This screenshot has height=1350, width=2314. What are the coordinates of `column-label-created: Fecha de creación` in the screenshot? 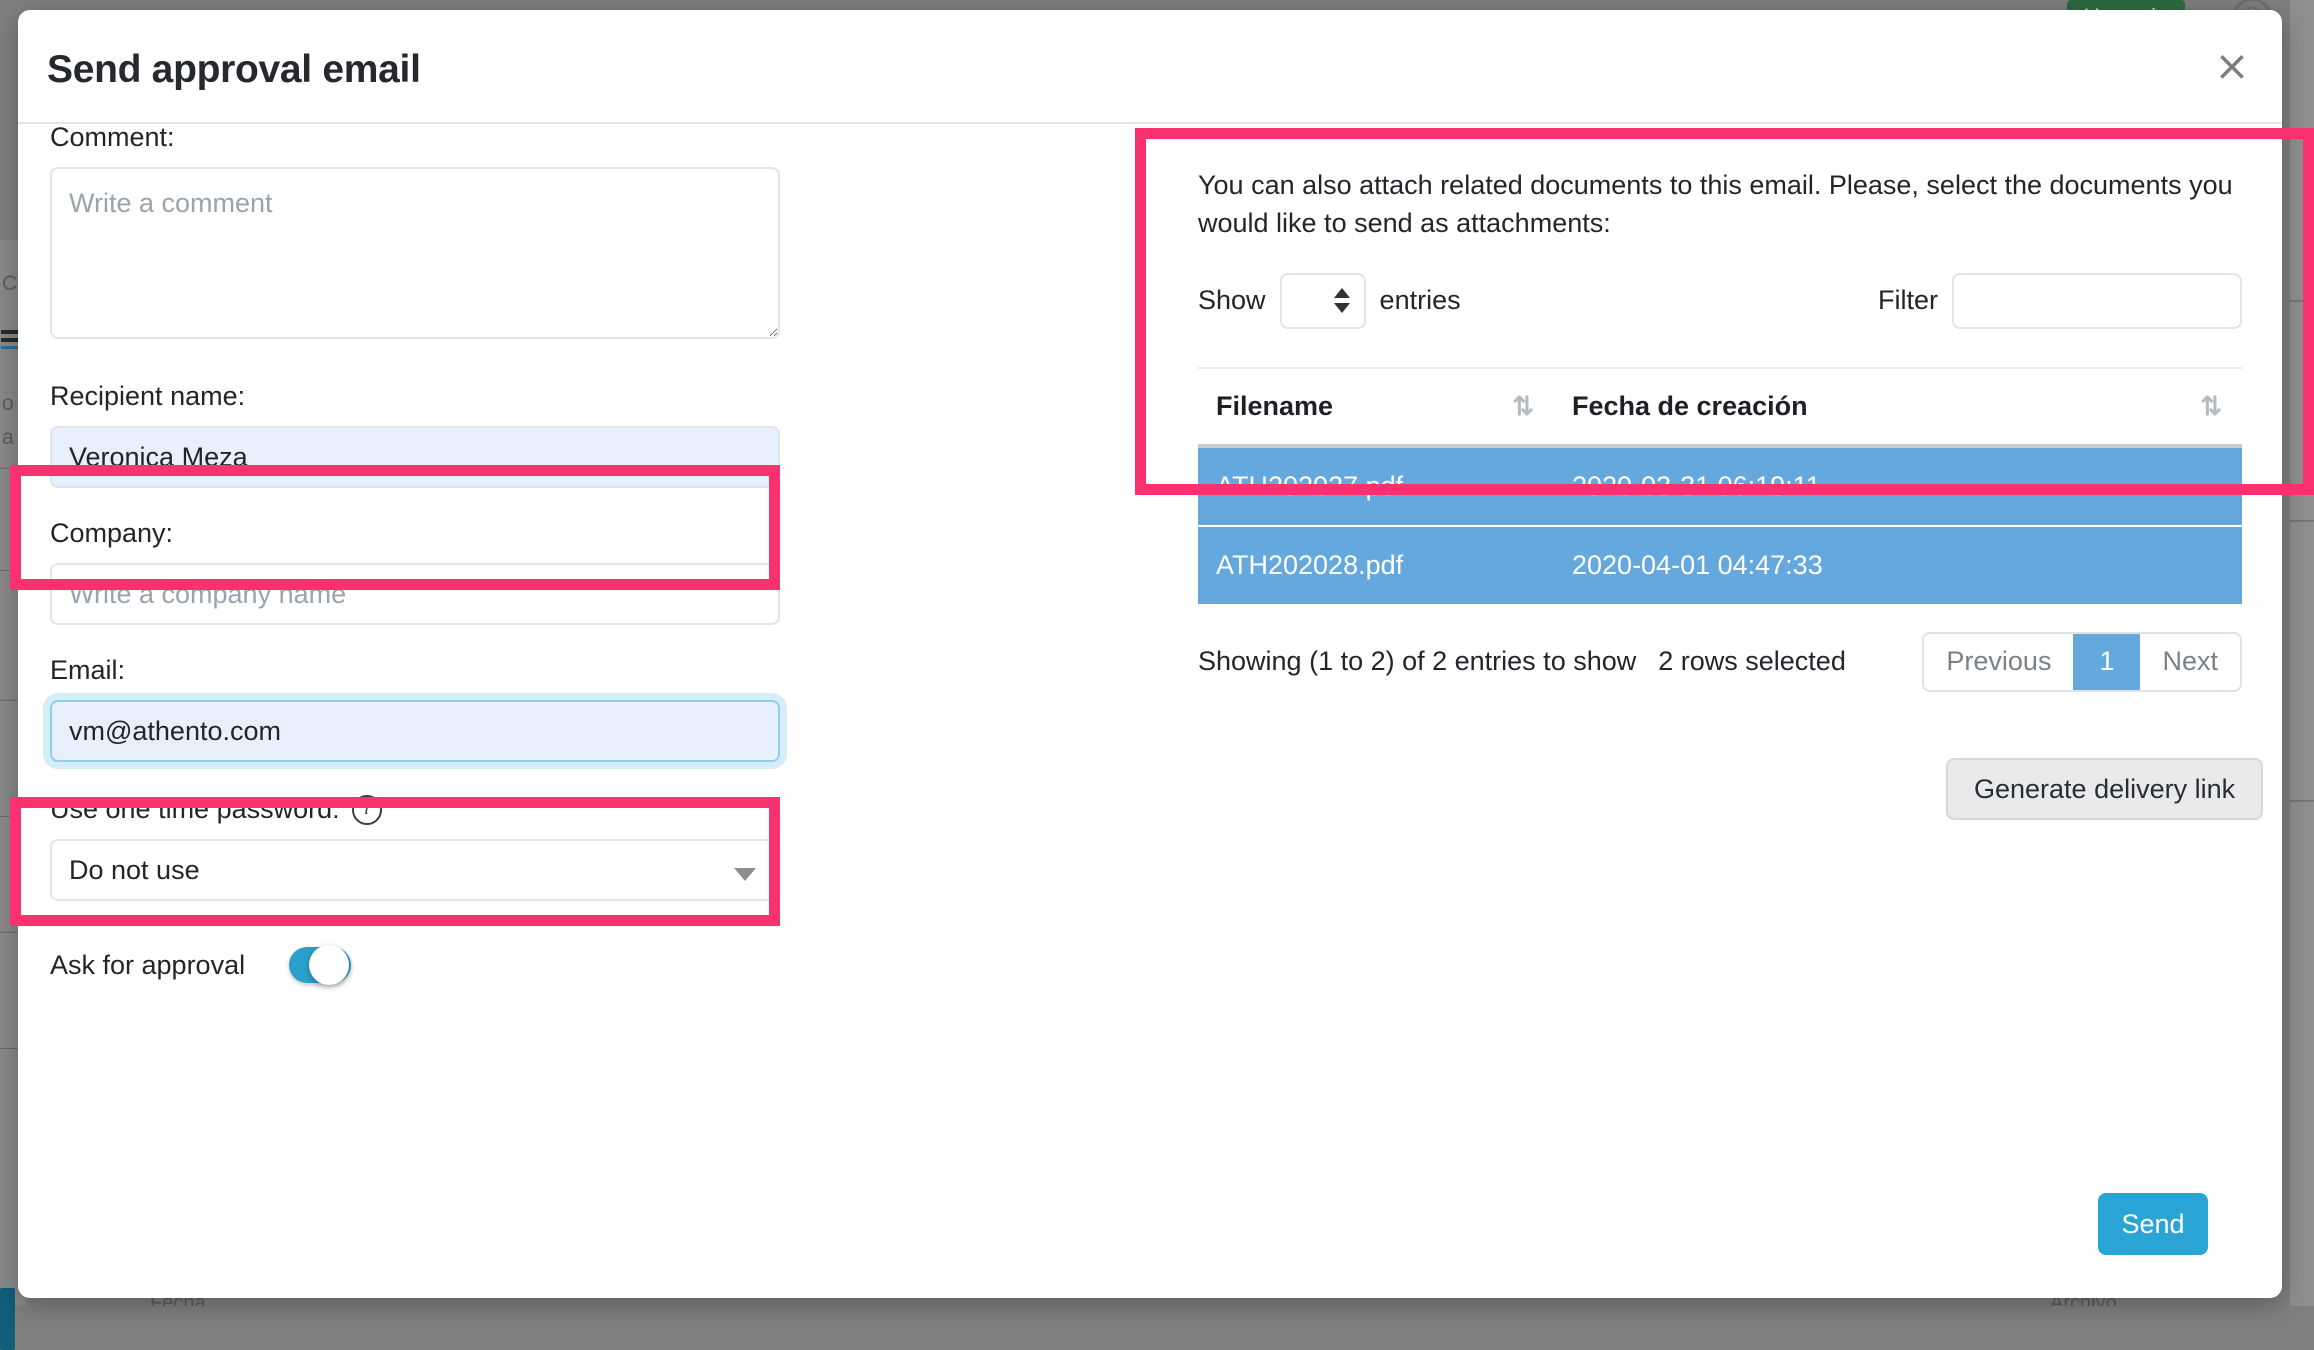 It's located at (1690, 406).